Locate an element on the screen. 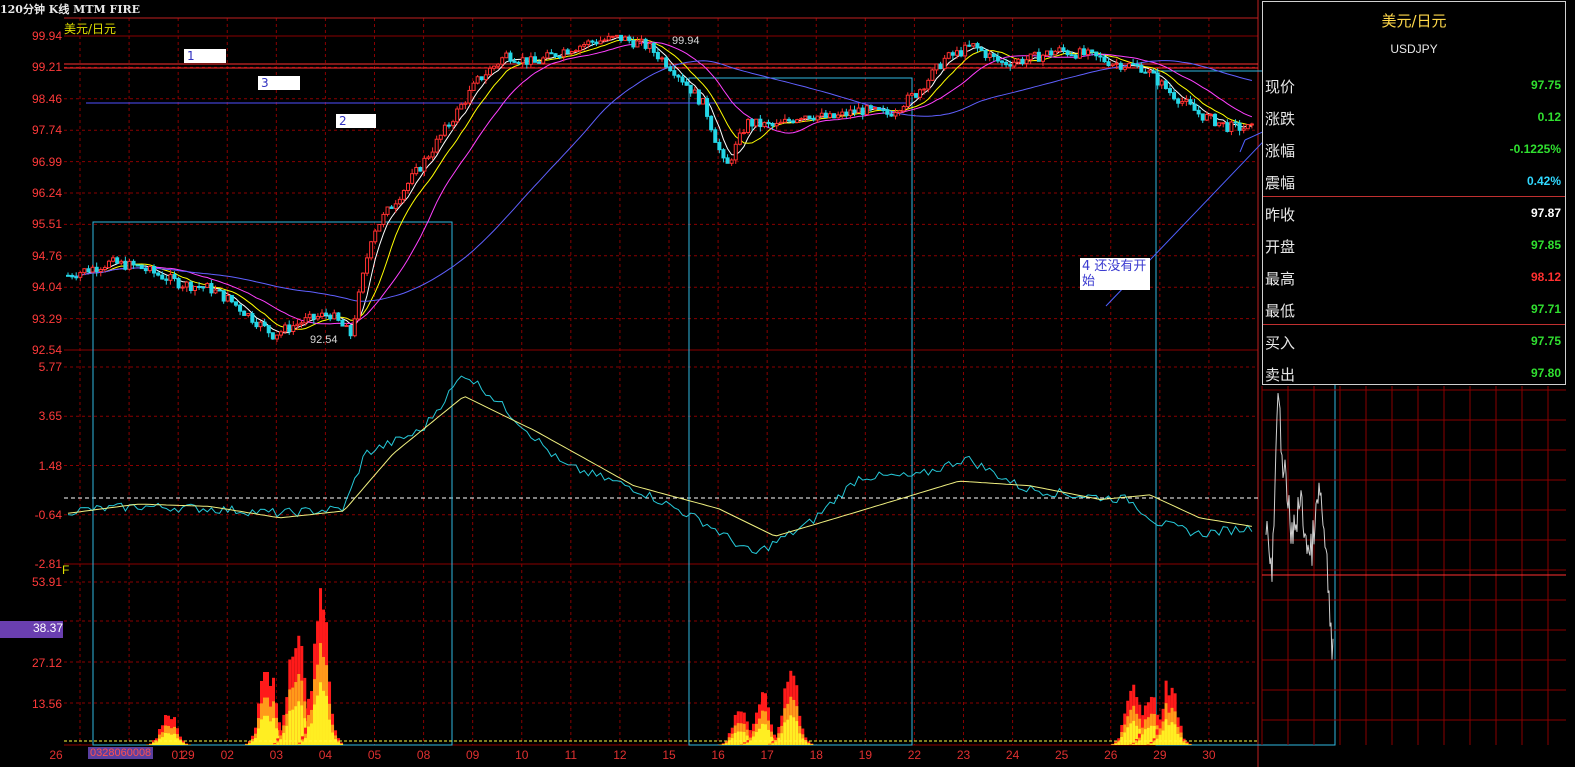 The height and width of the screenshot is (767, 1575). annotation-1: 1 is located at coordinates (205, 56).